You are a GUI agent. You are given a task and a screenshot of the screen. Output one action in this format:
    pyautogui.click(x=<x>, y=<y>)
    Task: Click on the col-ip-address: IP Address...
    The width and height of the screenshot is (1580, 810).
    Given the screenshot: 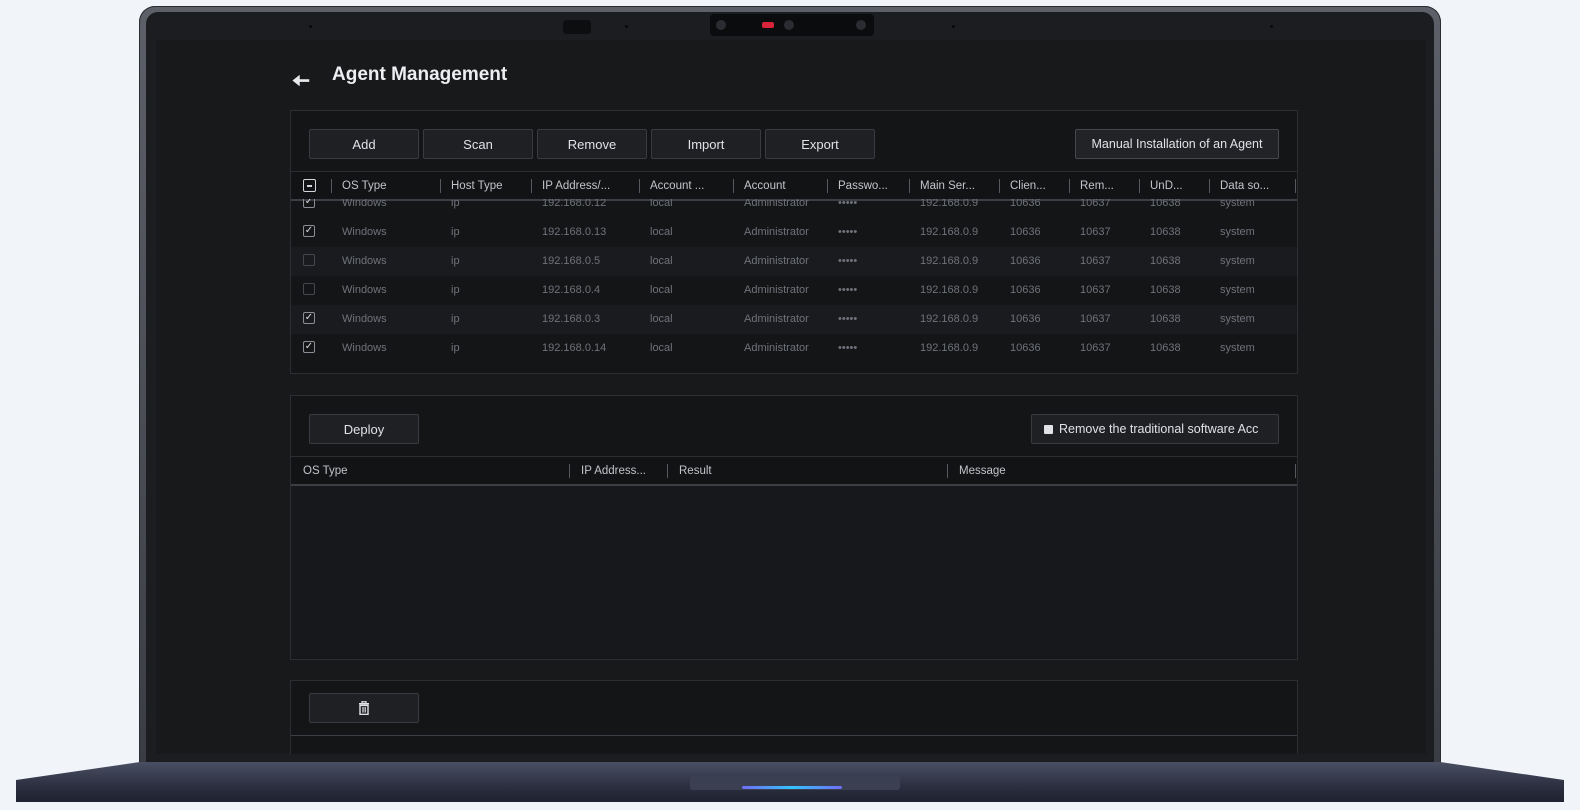 What is the action you would take?
    pyautogui.click(x=613, y=471)
    